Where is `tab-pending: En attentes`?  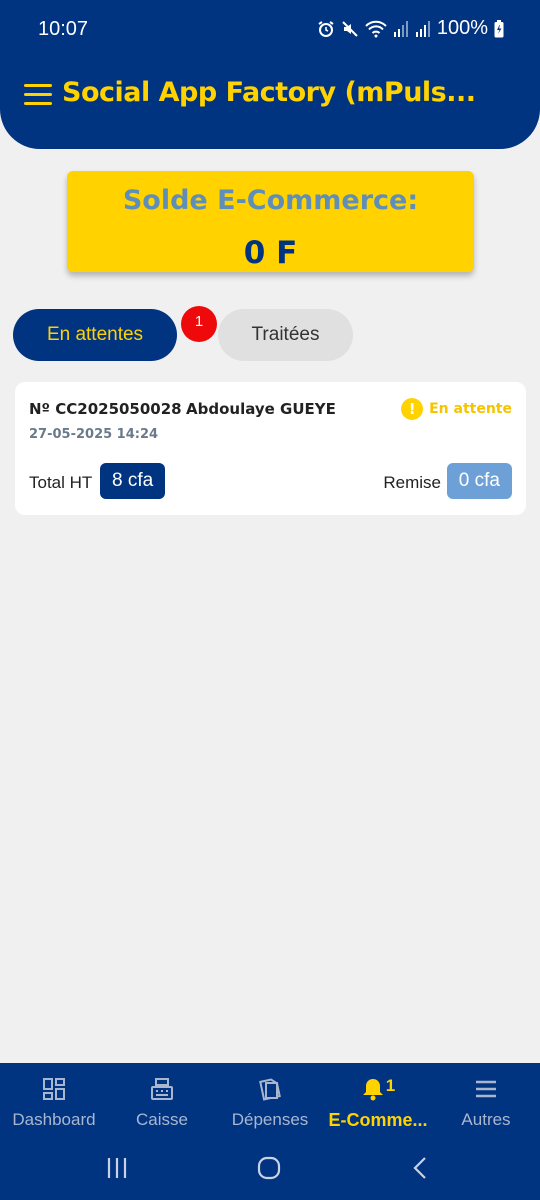
tab-pending: En attentes is located at coordinates (95, 335).